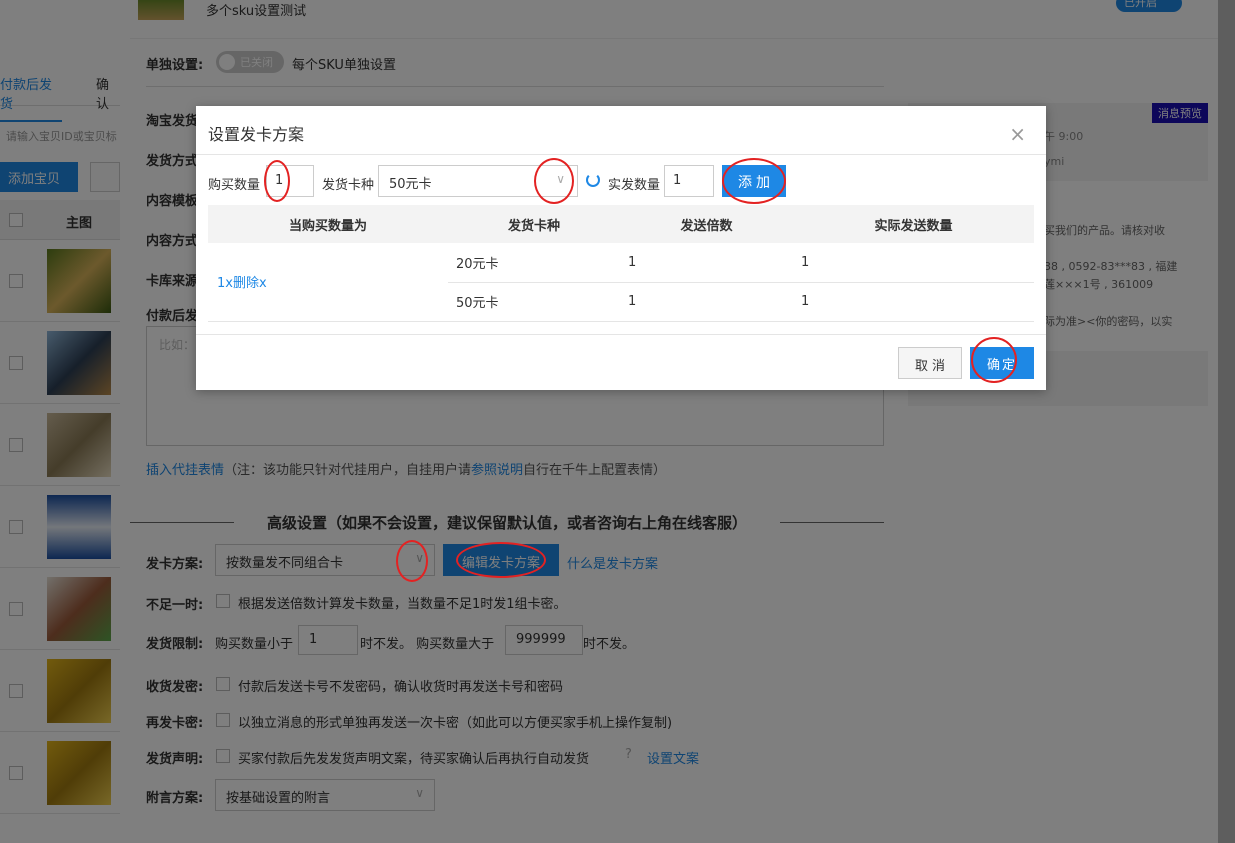 The width and height of the screenshot is (1235, 843). Describe the element at coordinates (634, 185) in the screenshot. I see `actual-qty-label: 实发数量` at that location.